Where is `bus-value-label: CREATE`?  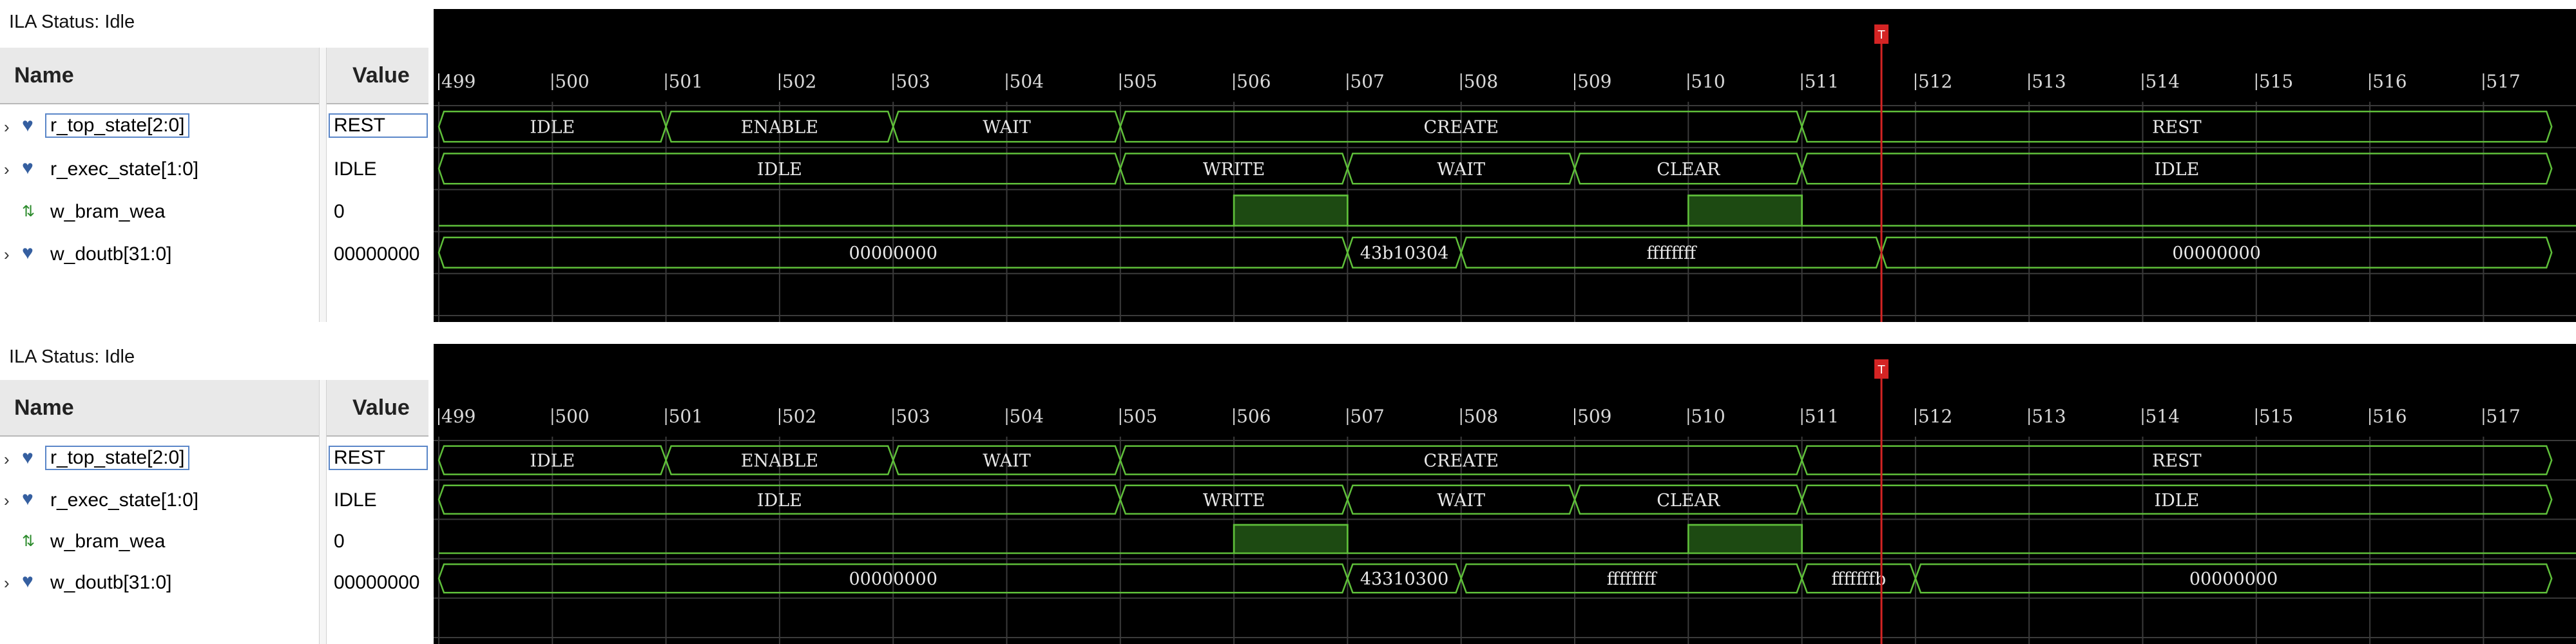
bus-value-label: CREATE is located at coordinates (1460, 461).